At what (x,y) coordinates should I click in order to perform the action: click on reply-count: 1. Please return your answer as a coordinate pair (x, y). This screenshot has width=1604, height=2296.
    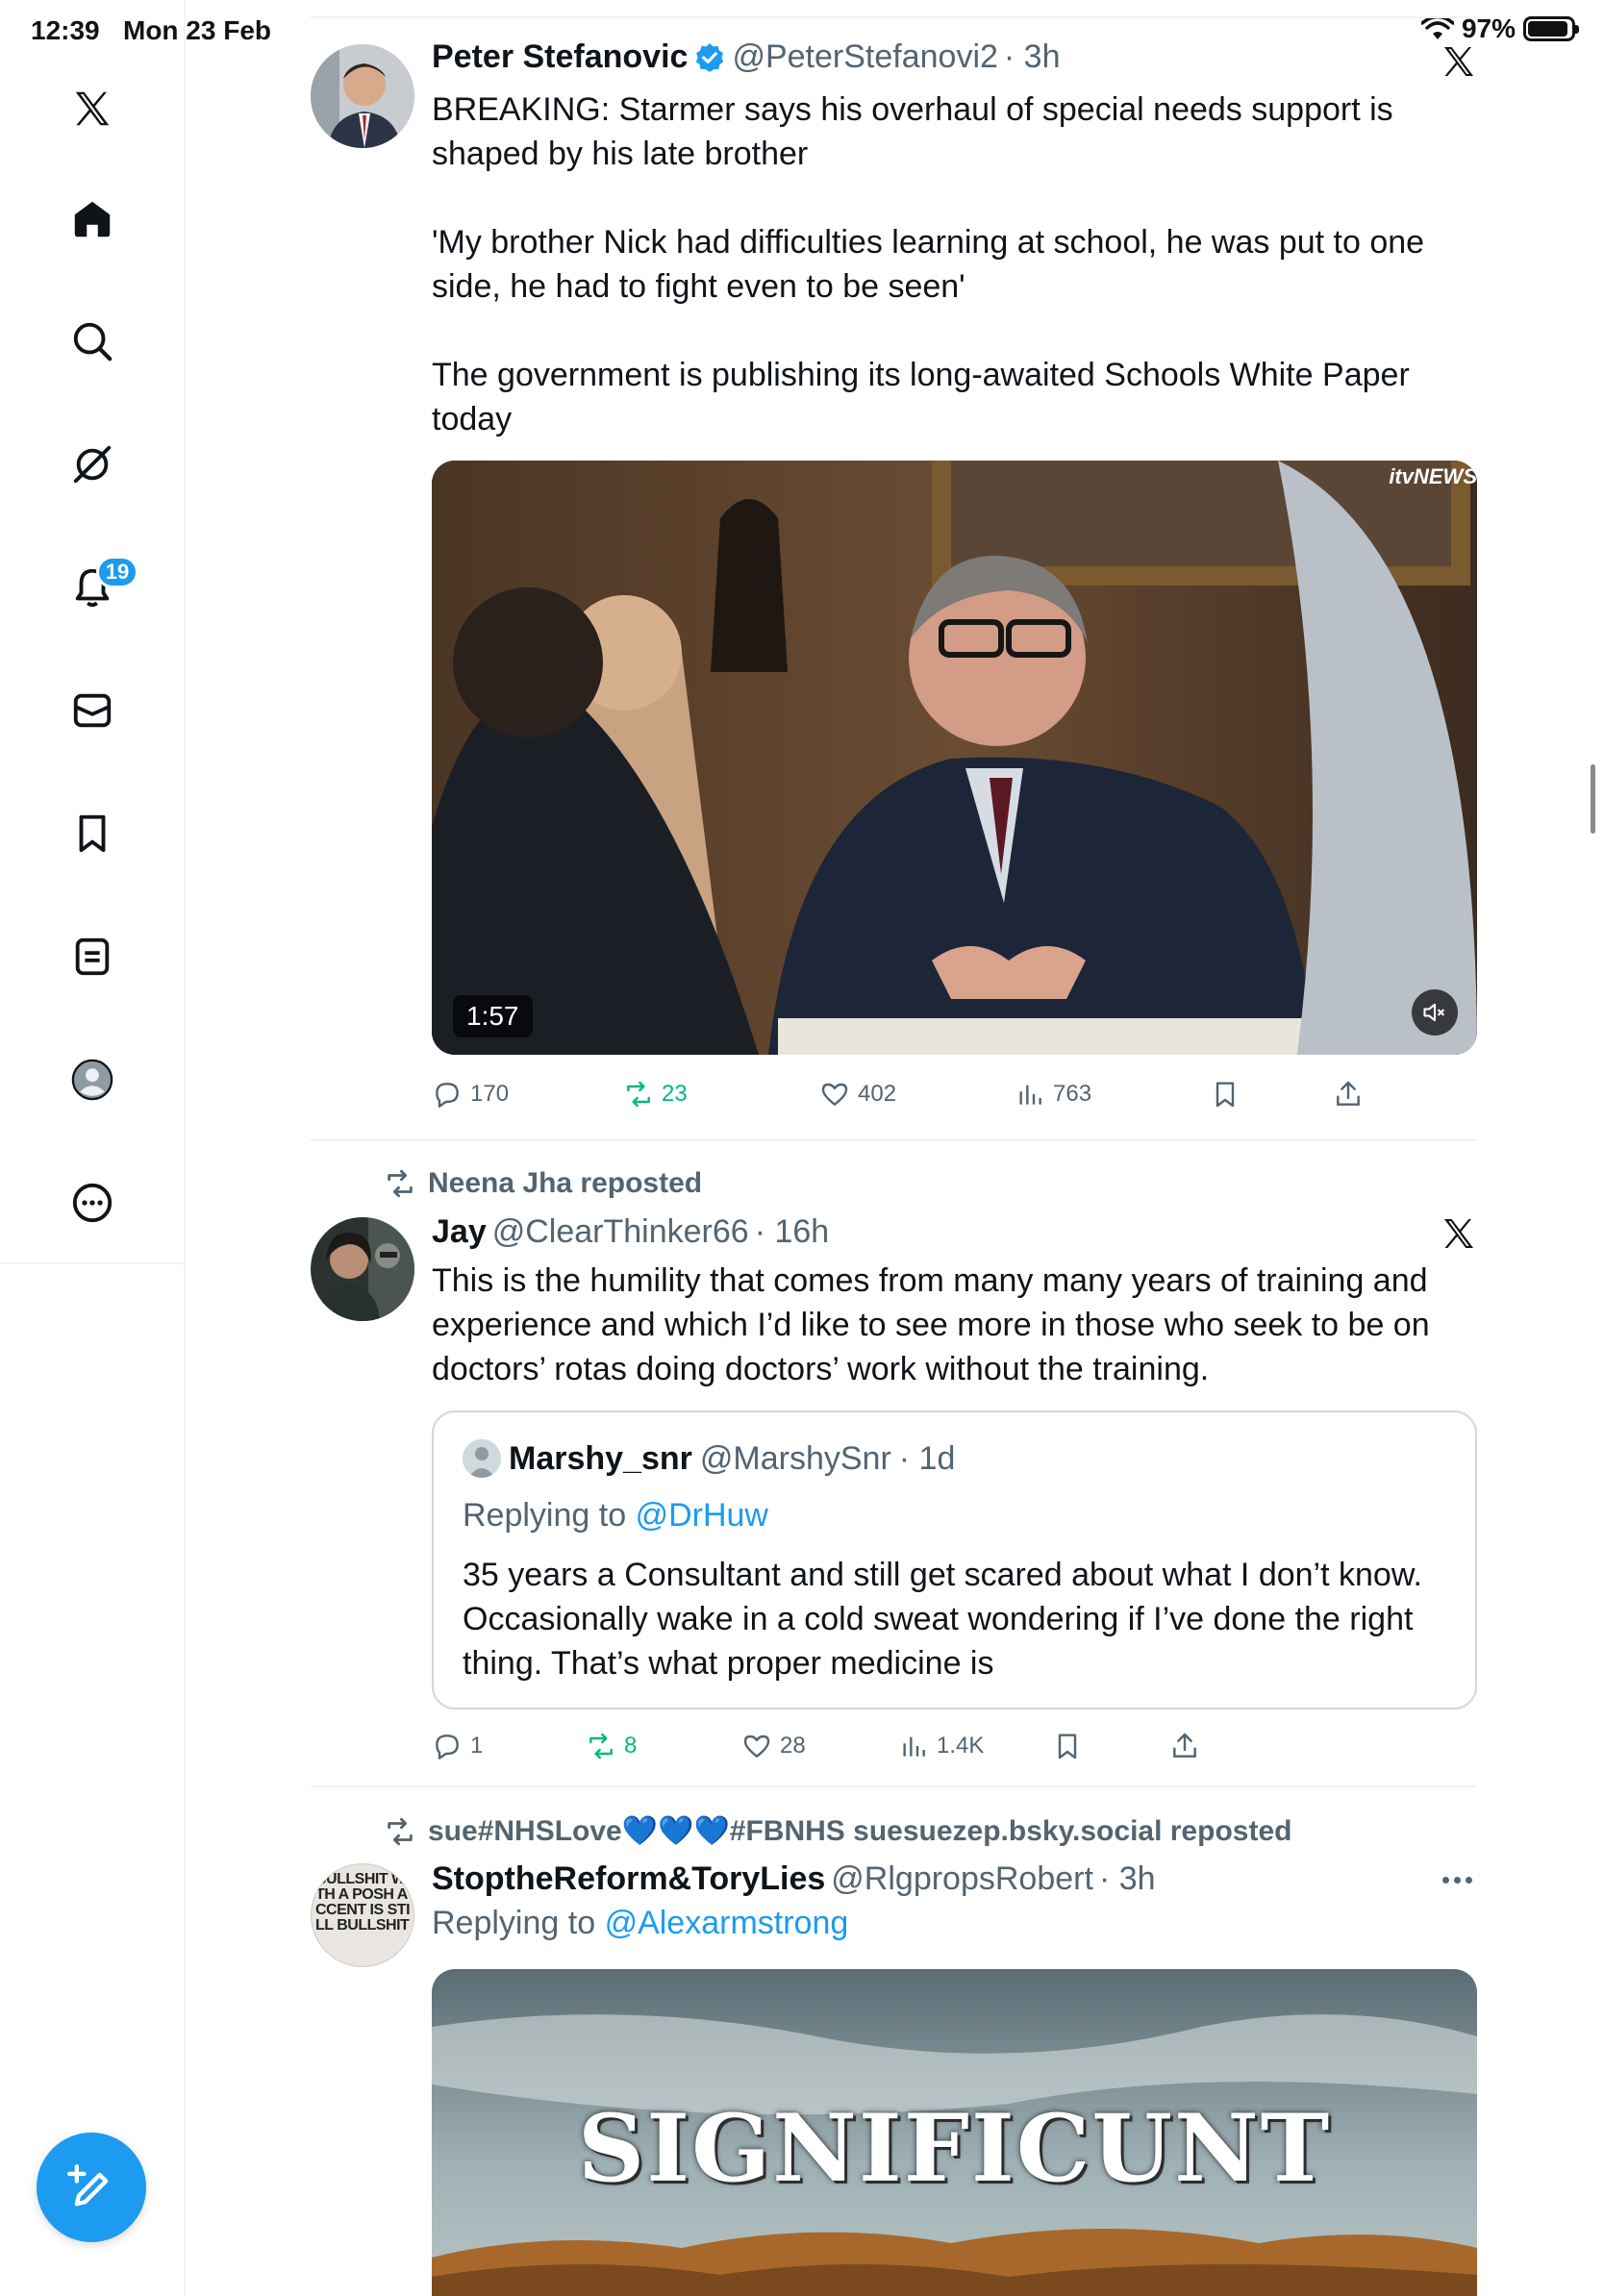
    Looking at the image, I should click on (477, 1746).